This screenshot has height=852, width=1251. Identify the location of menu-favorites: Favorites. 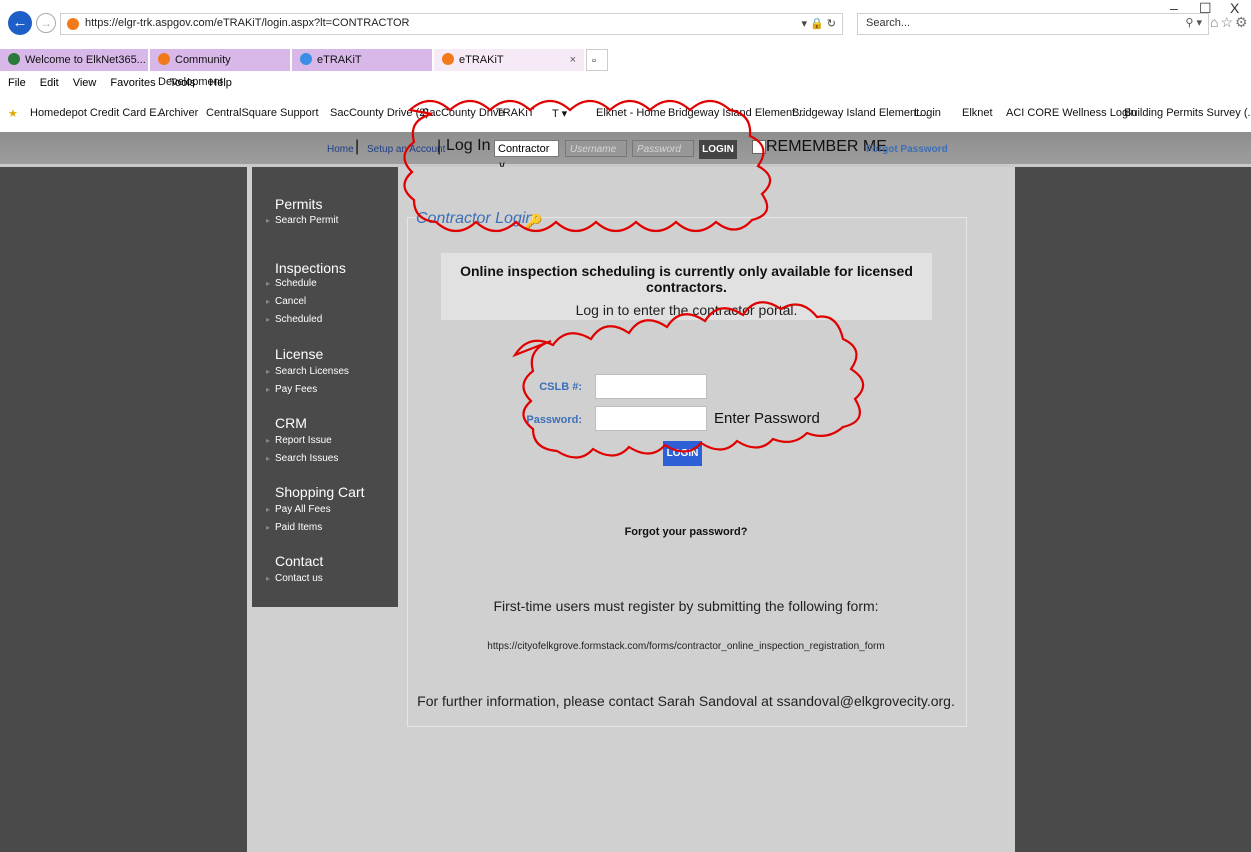
(132, 83).